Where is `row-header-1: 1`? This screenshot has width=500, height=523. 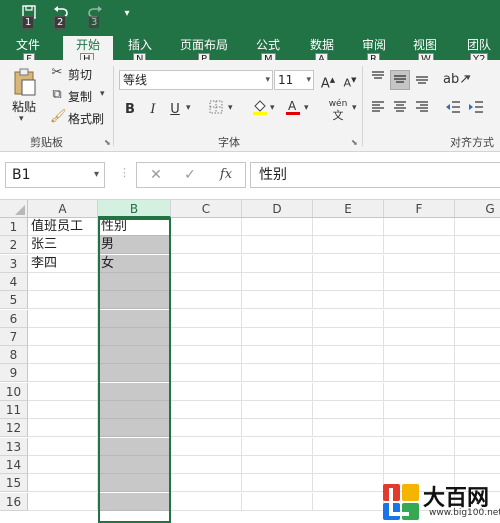
row-header-1: 1 is located at coordinates (14, 227).